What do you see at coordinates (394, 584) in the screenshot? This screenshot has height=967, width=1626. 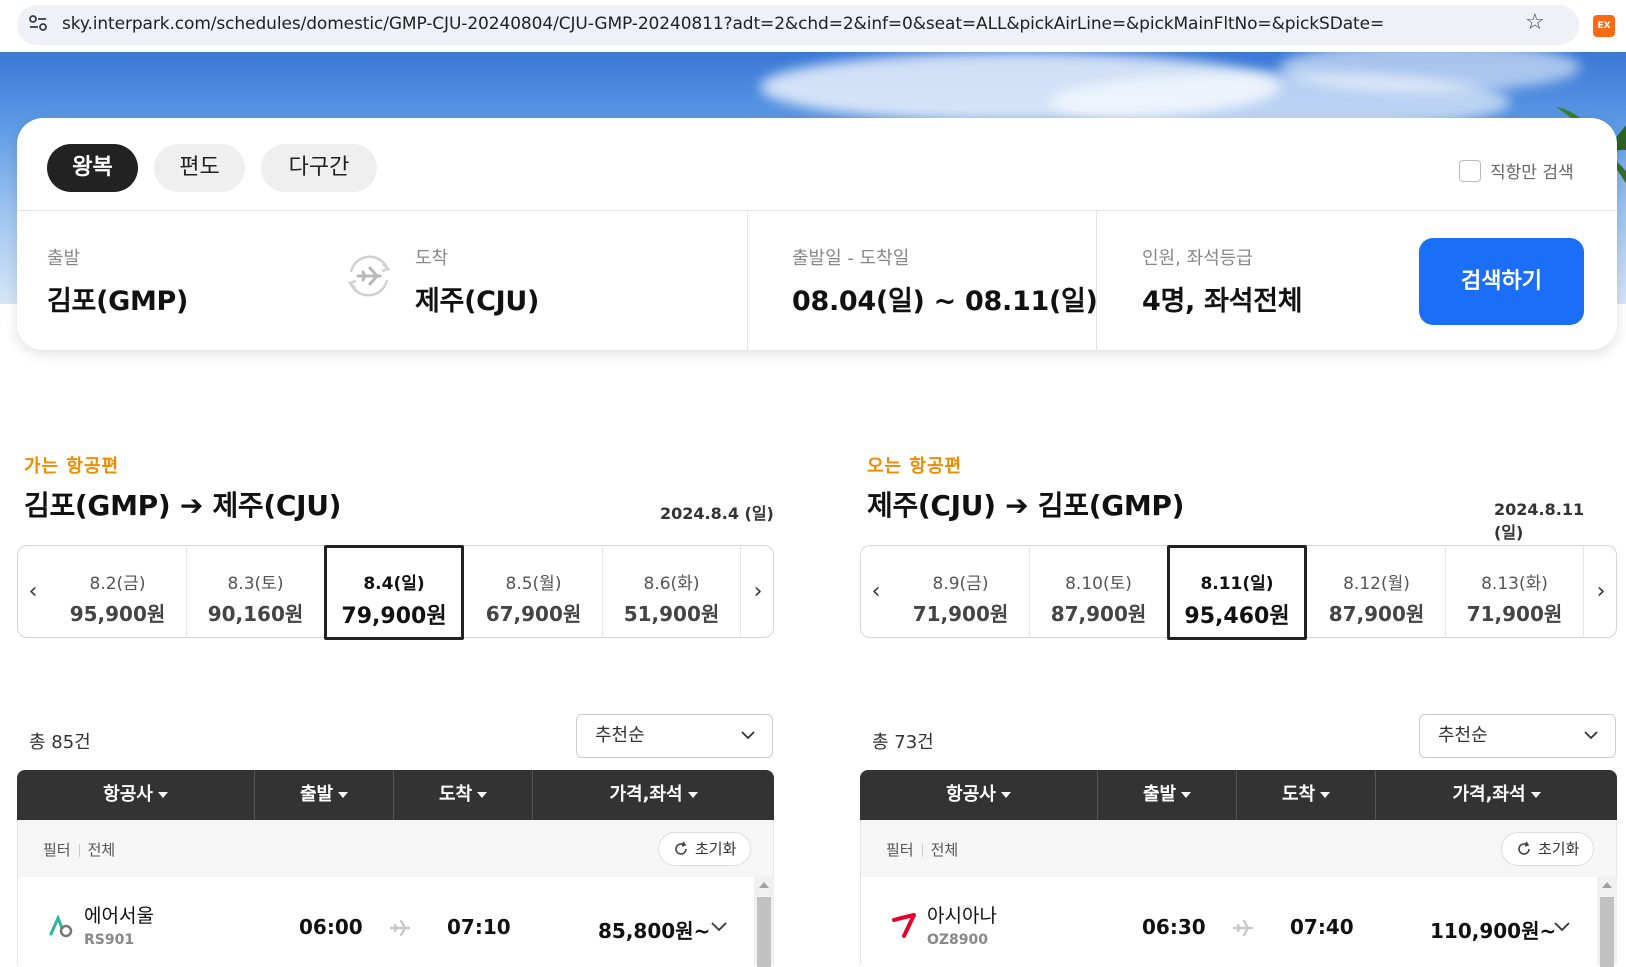 I see `date-option-day: 8.4(일)` at bounding box center [394, 584].